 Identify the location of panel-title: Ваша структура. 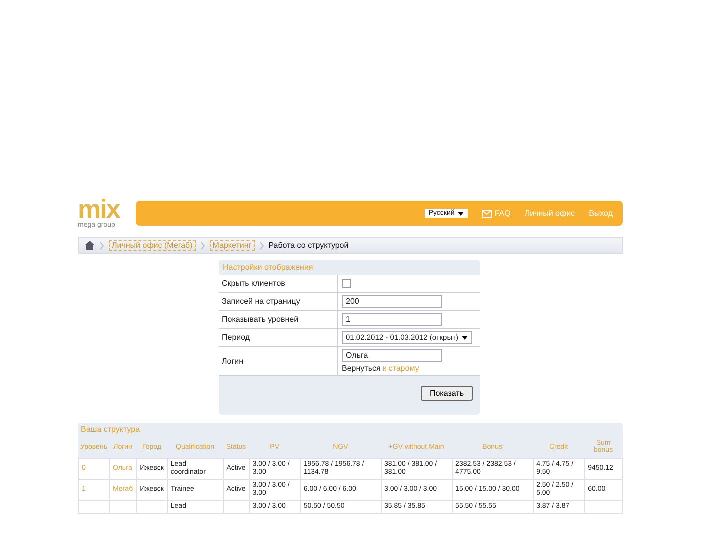
(111, 430).